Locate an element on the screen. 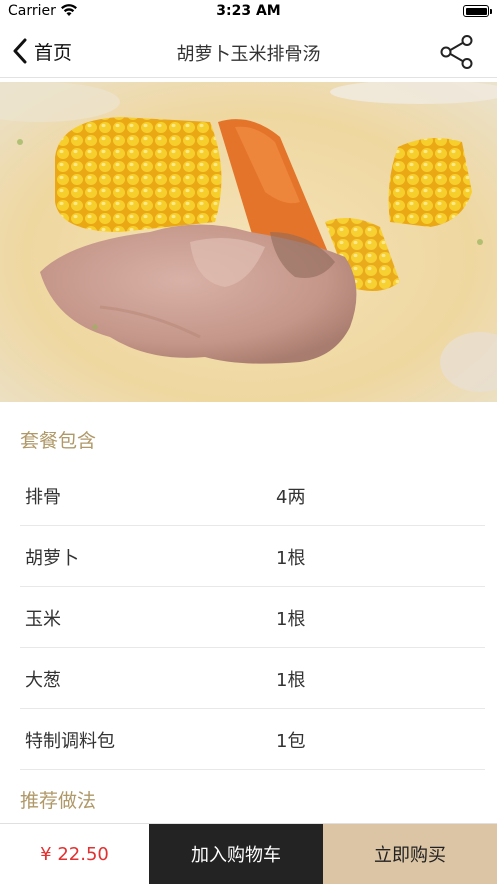  list-item: 排骨 4两 is located at coordinates (252, 495).